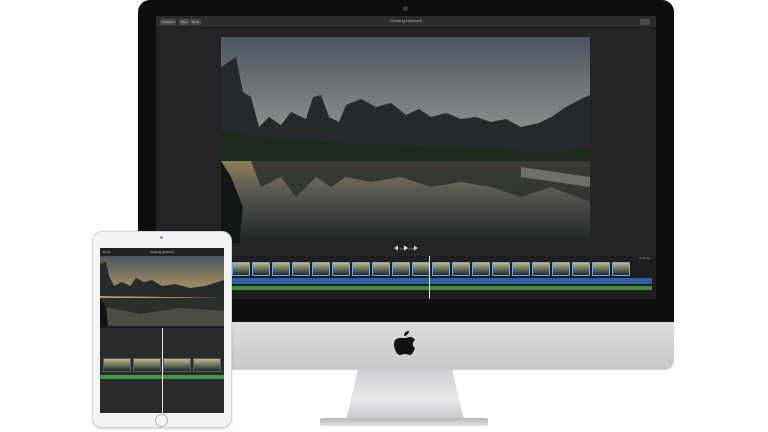 This screenshot has width=768, height=432. What do you see at coordinates (161, 237) in the screenshot?
I see `ipad-camera-icon` at bounding box center [161, 237].